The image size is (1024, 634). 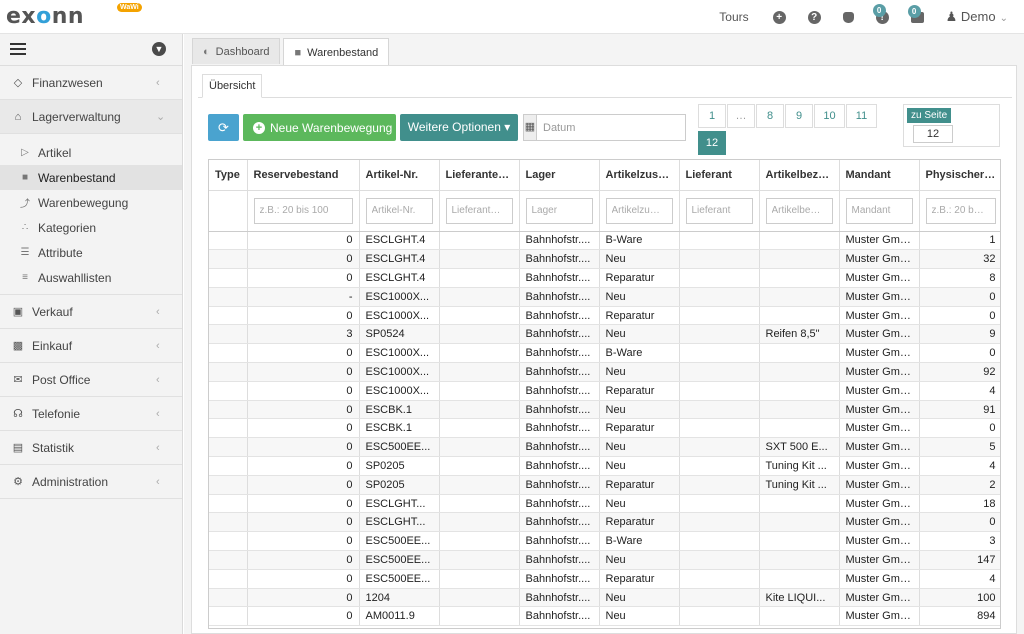 What do you see at coordinates (91, 277) in the screenshot?
I see `sidebar-subitem-auswahllisten: ≡ Auswahllisten` at bounding box center [91, 277].